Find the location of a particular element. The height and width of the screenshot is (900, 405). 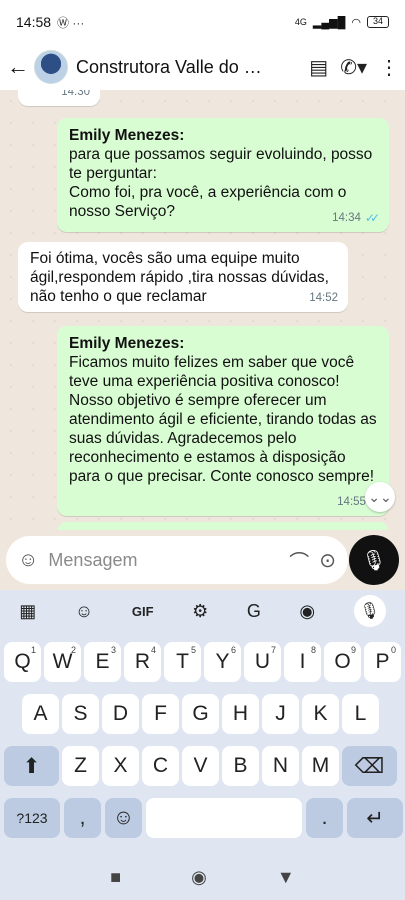

key-u: U7 is located at coordinates (262, 662).